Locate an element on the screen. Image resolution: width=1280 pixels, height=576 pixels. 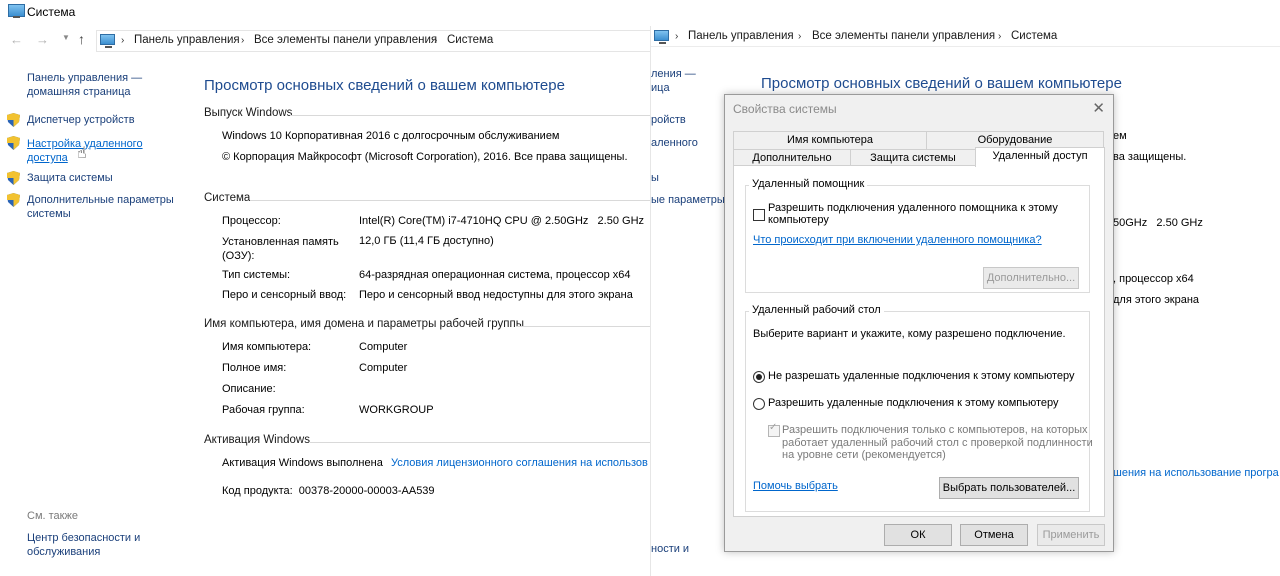
see-also-label: См. также is located at coordinates (52, 516).